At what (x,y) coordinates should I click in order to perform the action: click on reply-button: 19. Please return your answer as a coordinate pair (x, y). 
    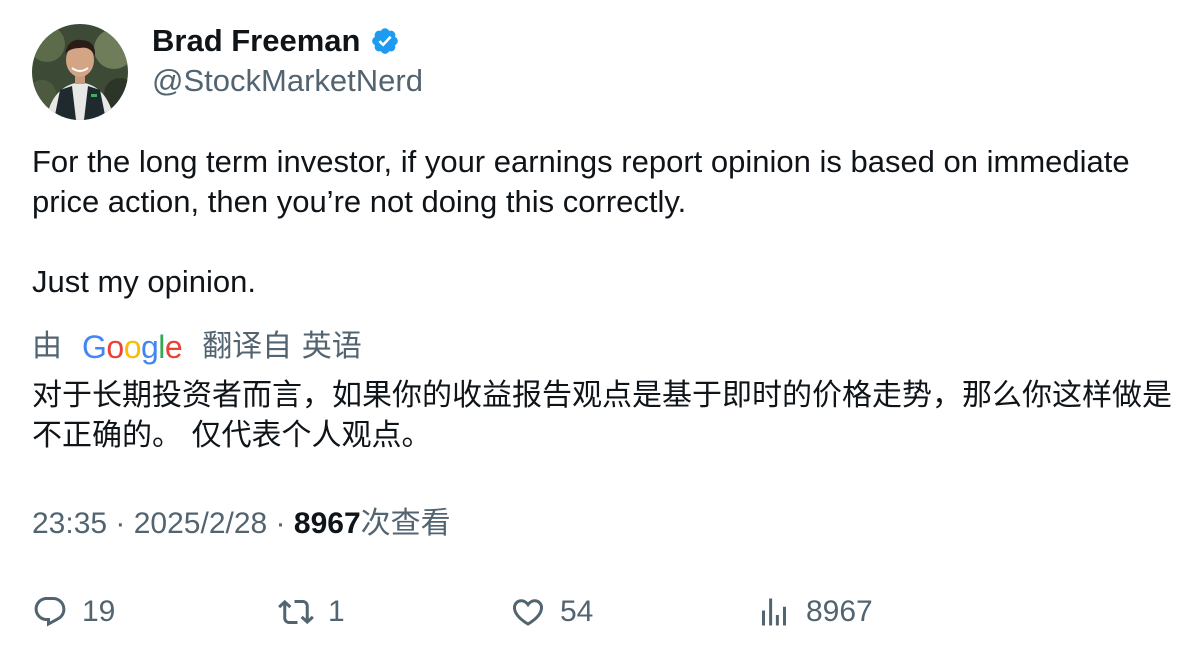
    Looking at the image, I should click on (73, 612).